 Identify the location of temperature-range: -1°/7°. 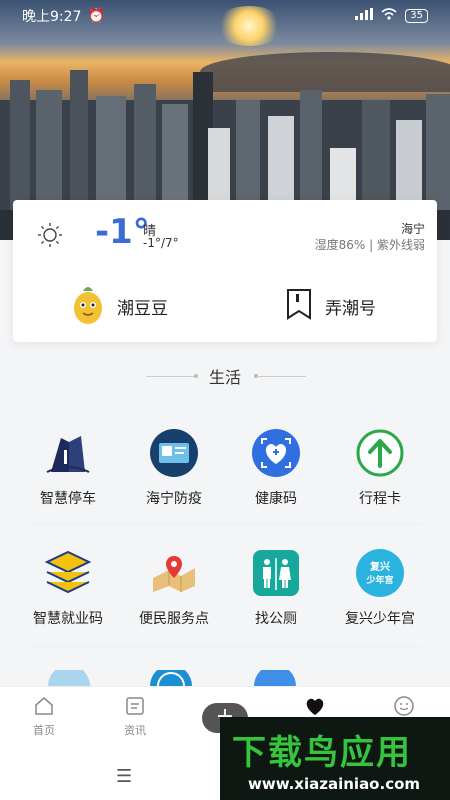
(161, 243).